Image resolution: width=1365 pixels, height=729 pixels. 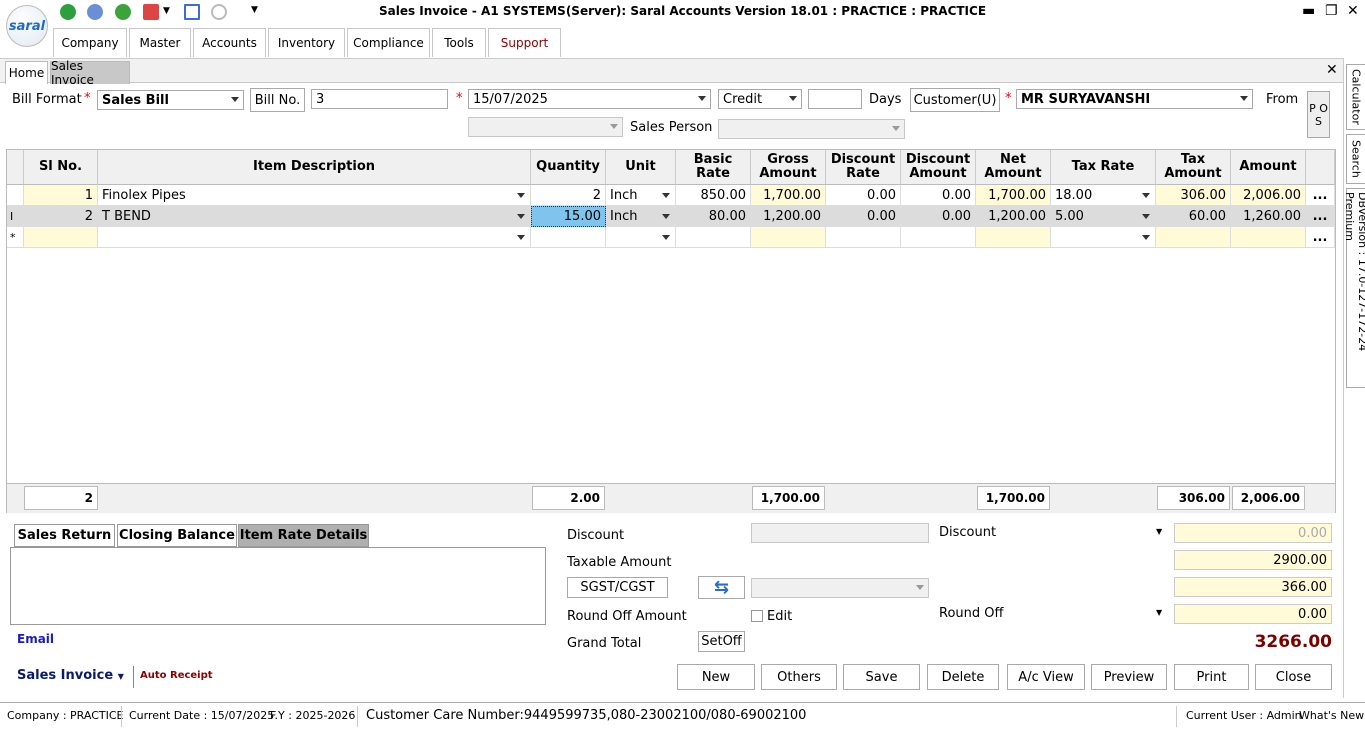 What do you see at coordinates (314, 216) in the screenshot?
I see `table-cell-item: T BEND` at bounding box center [314, 216].